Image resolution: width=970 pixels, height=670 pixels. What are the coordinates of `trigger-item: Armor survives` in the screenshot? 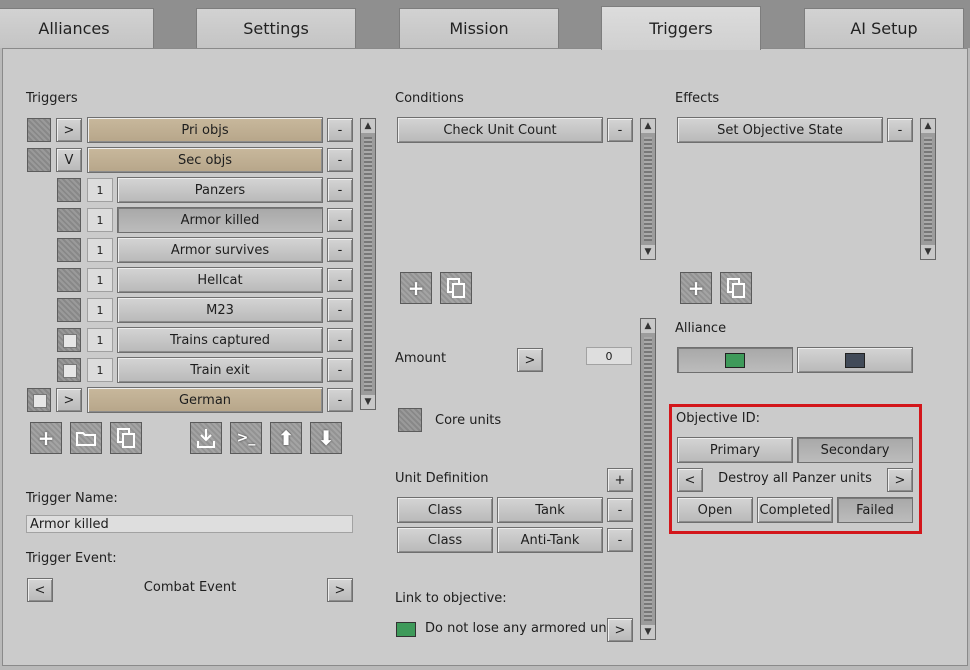 It's located at (220, 250).